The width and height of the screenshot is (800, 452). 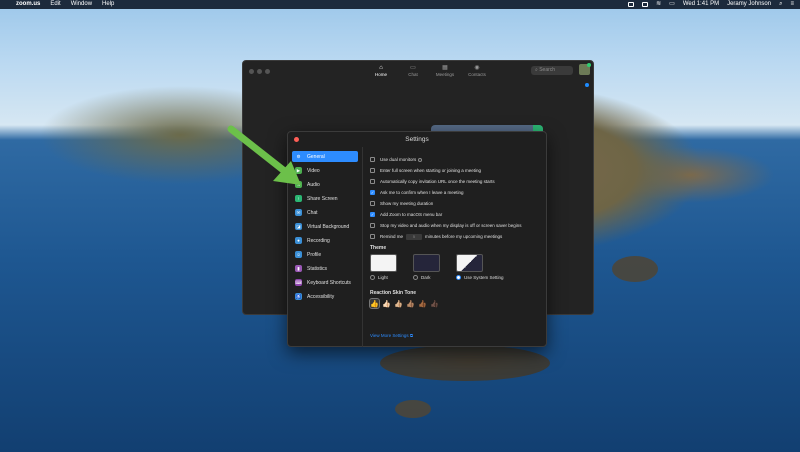 I want to click on theme-dark-radio, so click(x=415, y=277).